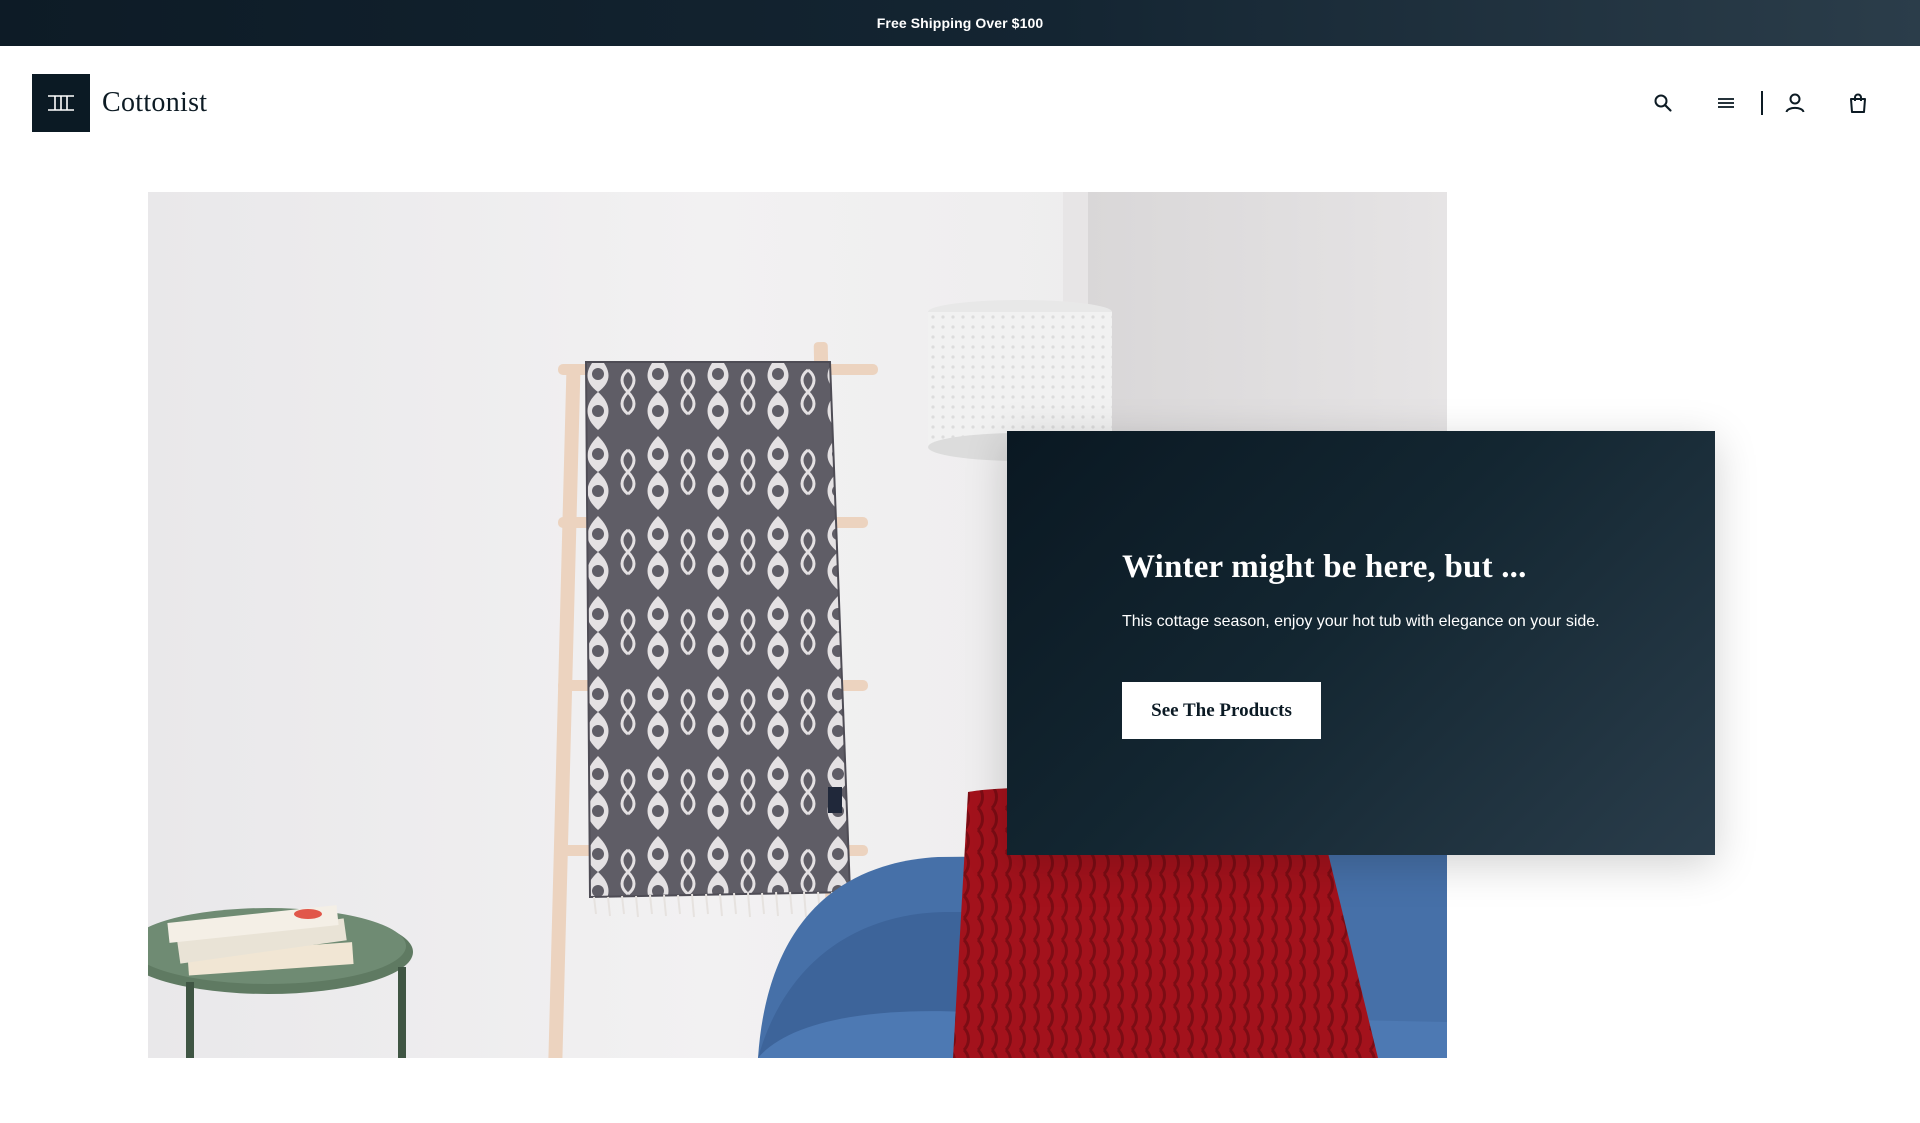 Image resolution: width=1920 pixels, height=1123 pixels. Describe the element at coordinates (1858, 103) in the screenshot. I see `cart-bag-icon` at that location.